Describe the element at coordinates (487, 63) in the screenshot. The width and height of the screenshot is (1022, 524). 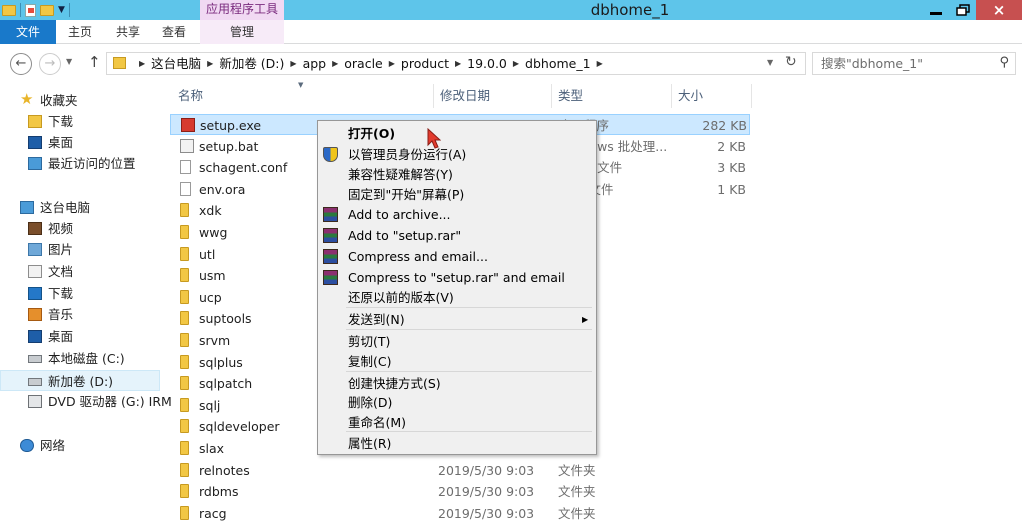
I see `breadcrumb-version: 19.0.0` at that location.